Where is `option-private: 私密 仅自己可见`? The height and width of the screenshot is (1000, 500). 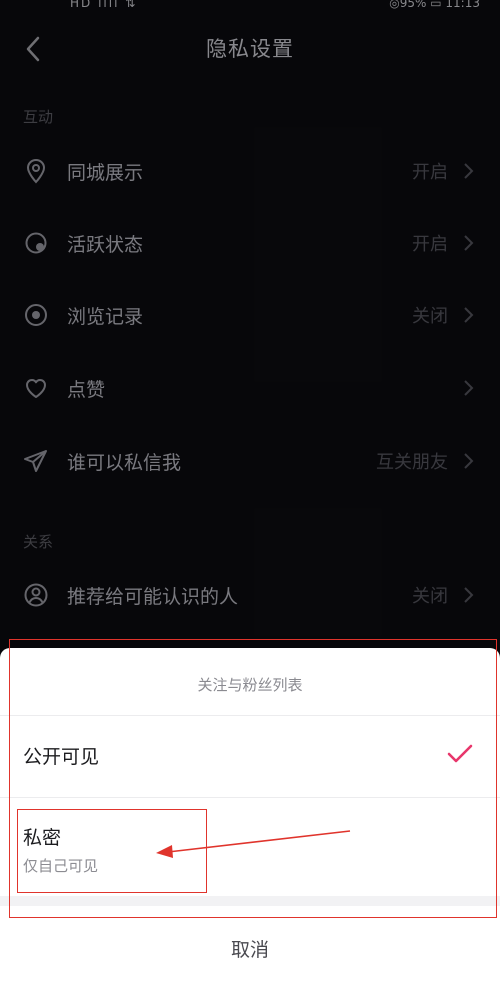
option-private: 私密 仅自己可见 is located at coordinates (250, 844).